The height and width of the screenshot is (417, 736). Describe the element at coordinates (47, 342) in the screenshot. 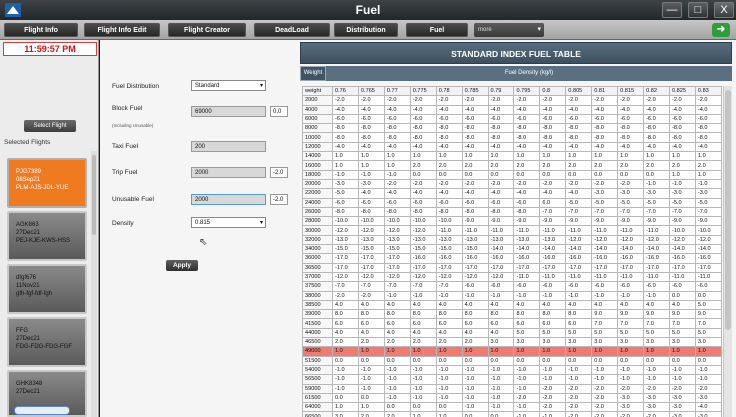

I see `flight-card: FFG 27Dec21 FDG-FDG-FDG-FGF` at that location.